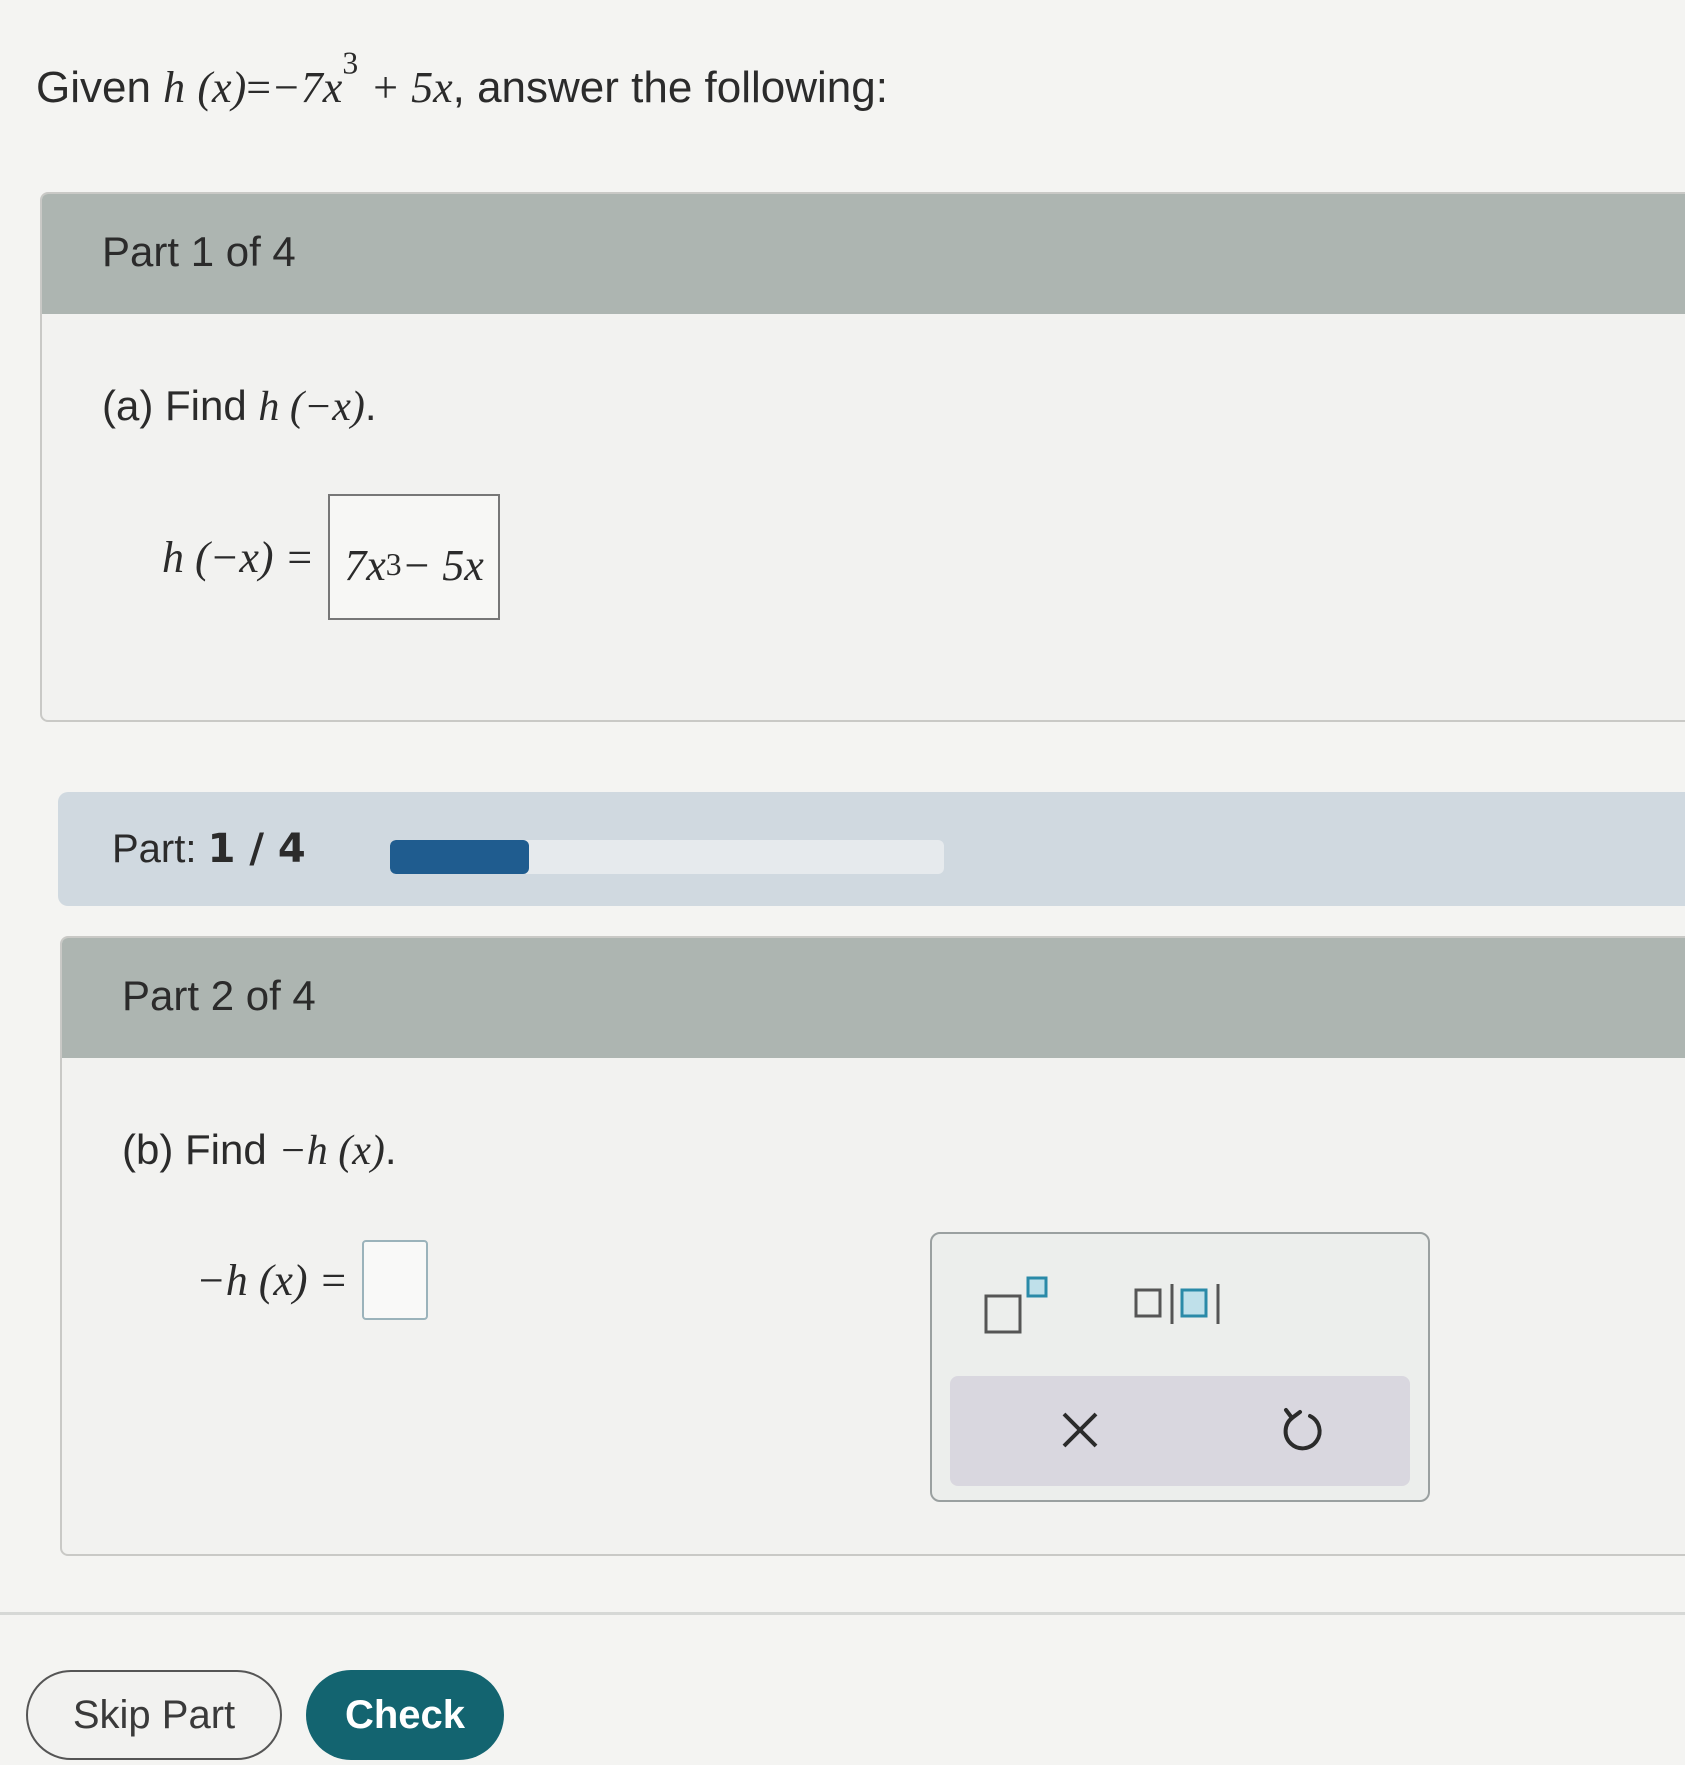 The width and height of the screenshot is (1685, 1765). I want to click on clear-button, so click(1080, 1431).